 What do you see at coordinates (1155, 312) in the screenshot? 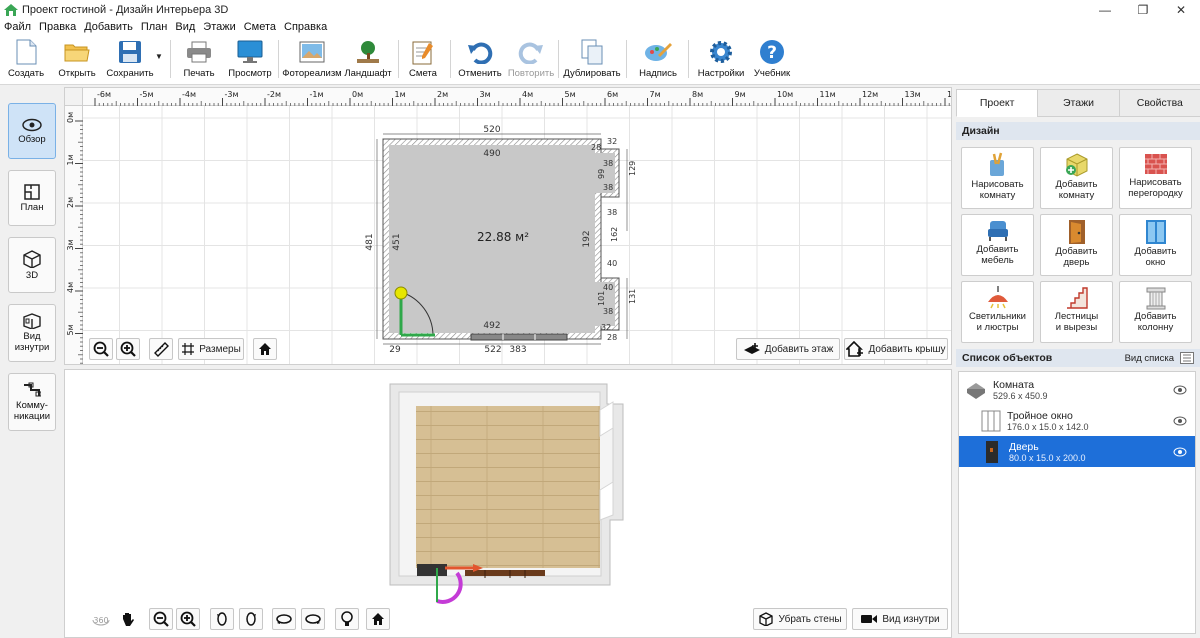
I see `add-column-button: Добавить колонну` at bounding box center [1155, 312].